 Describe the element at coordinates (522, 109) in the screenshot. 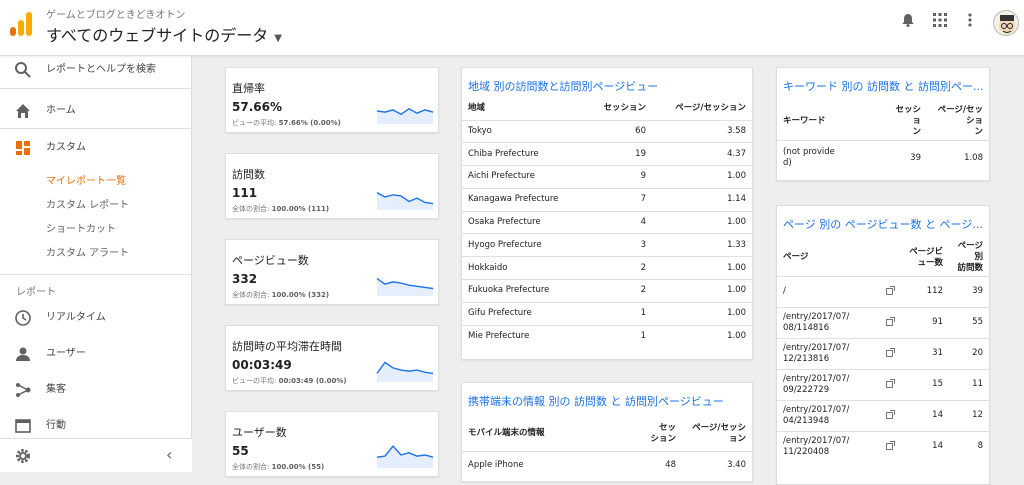

I see `column-header: 地域` at that location.